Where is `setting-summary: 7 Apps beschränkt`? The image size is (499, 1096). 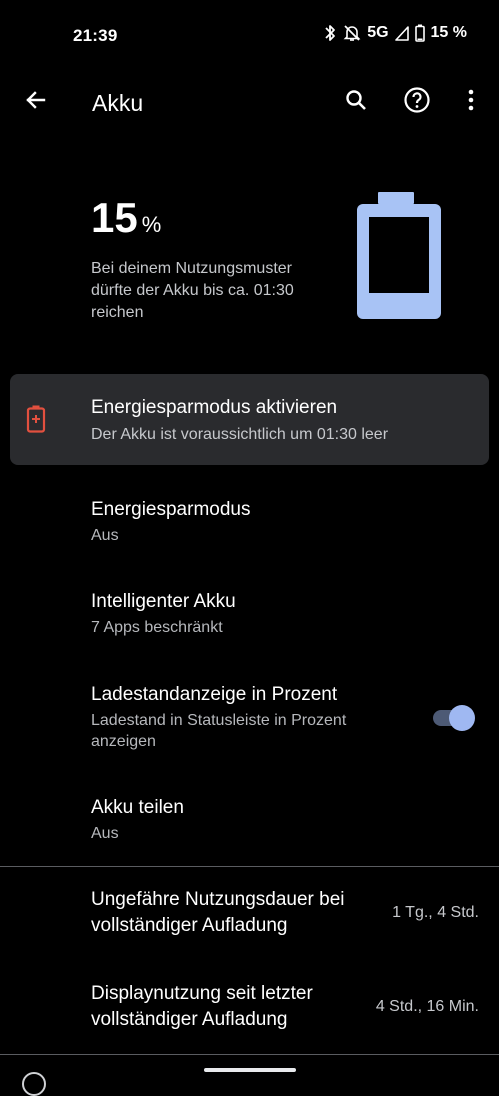
setting-summary: 7 Apps beschränkt is located at coordinates (157, 627).